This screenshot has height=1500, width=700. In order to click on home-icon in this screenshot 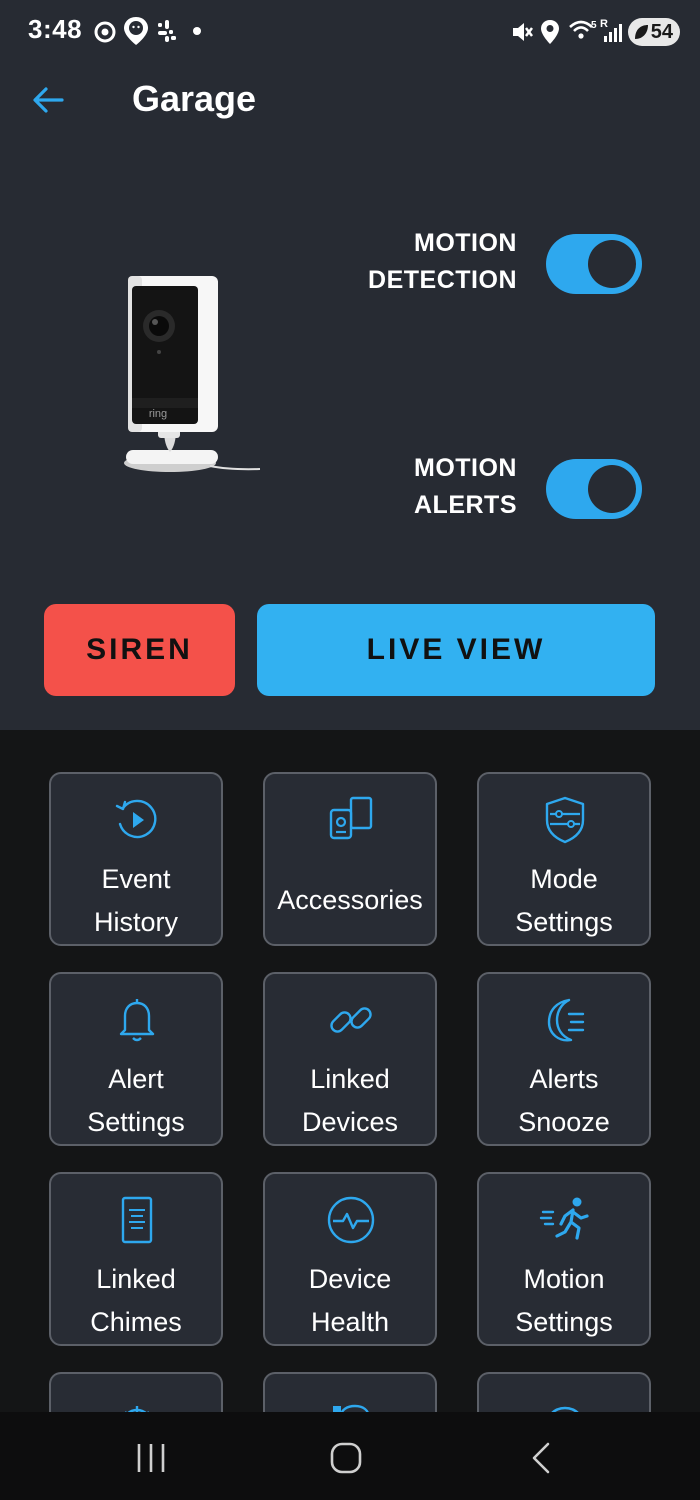, I will do `click(346, 1458)`.